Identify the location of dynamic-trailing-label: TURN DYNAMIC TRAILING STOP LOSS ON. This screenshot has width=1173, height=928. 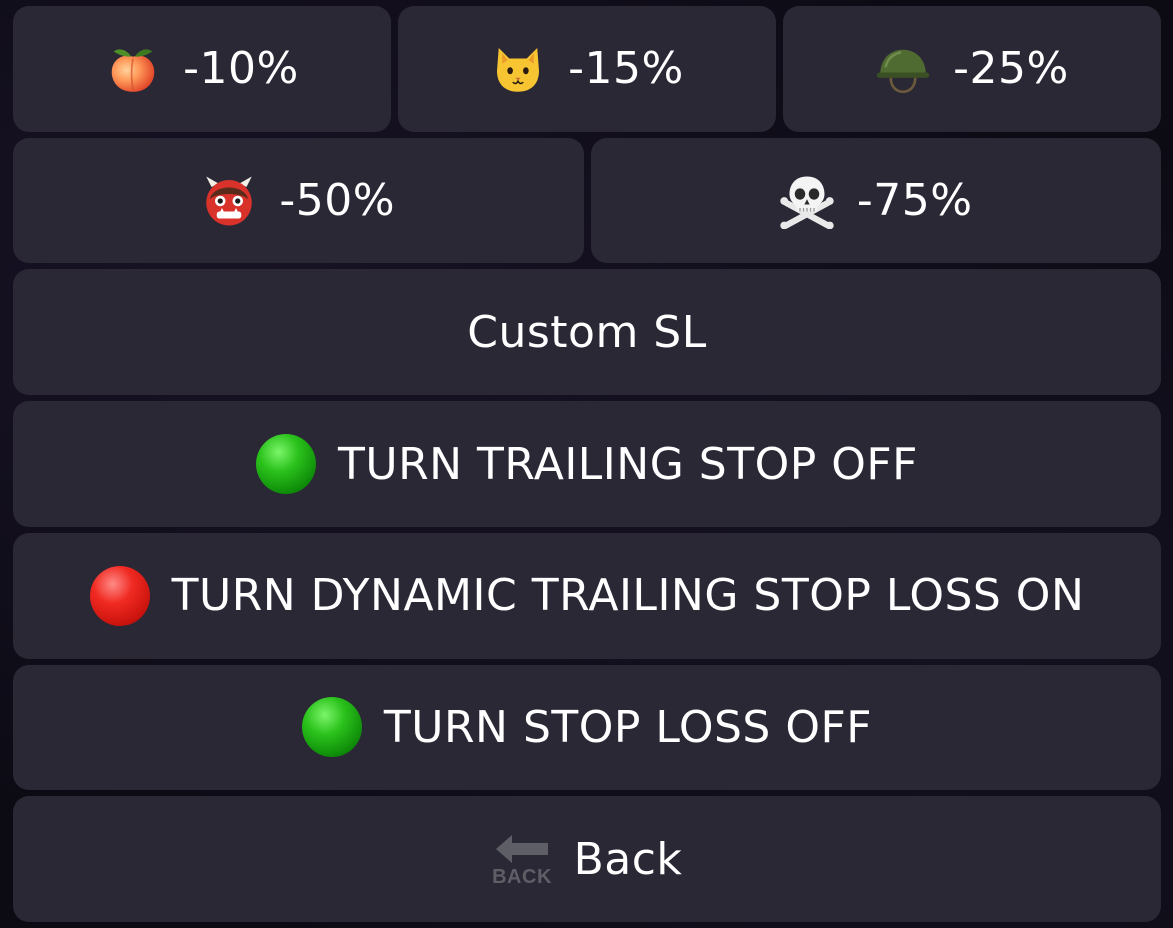
(628, 596).